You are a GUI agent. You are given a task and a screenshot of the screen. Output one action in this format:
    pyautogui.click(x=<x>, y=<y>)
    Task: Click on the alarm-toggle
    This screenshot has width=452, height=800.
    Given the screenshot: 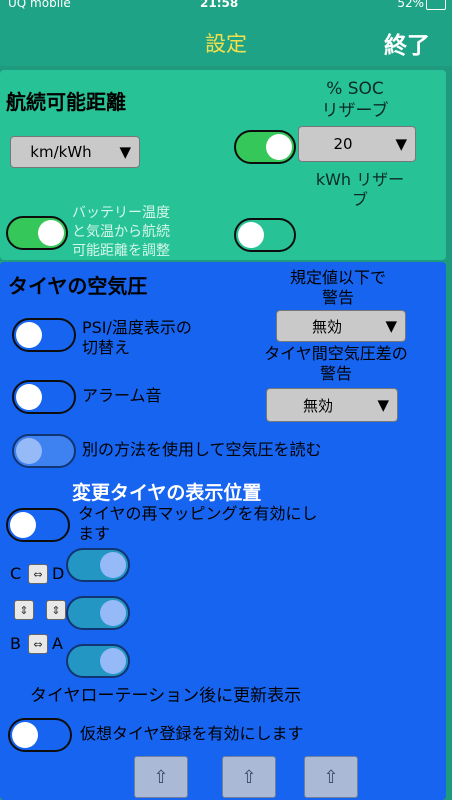 What is the action you would take?
    pyautogui.click(x=44, y=397)
    